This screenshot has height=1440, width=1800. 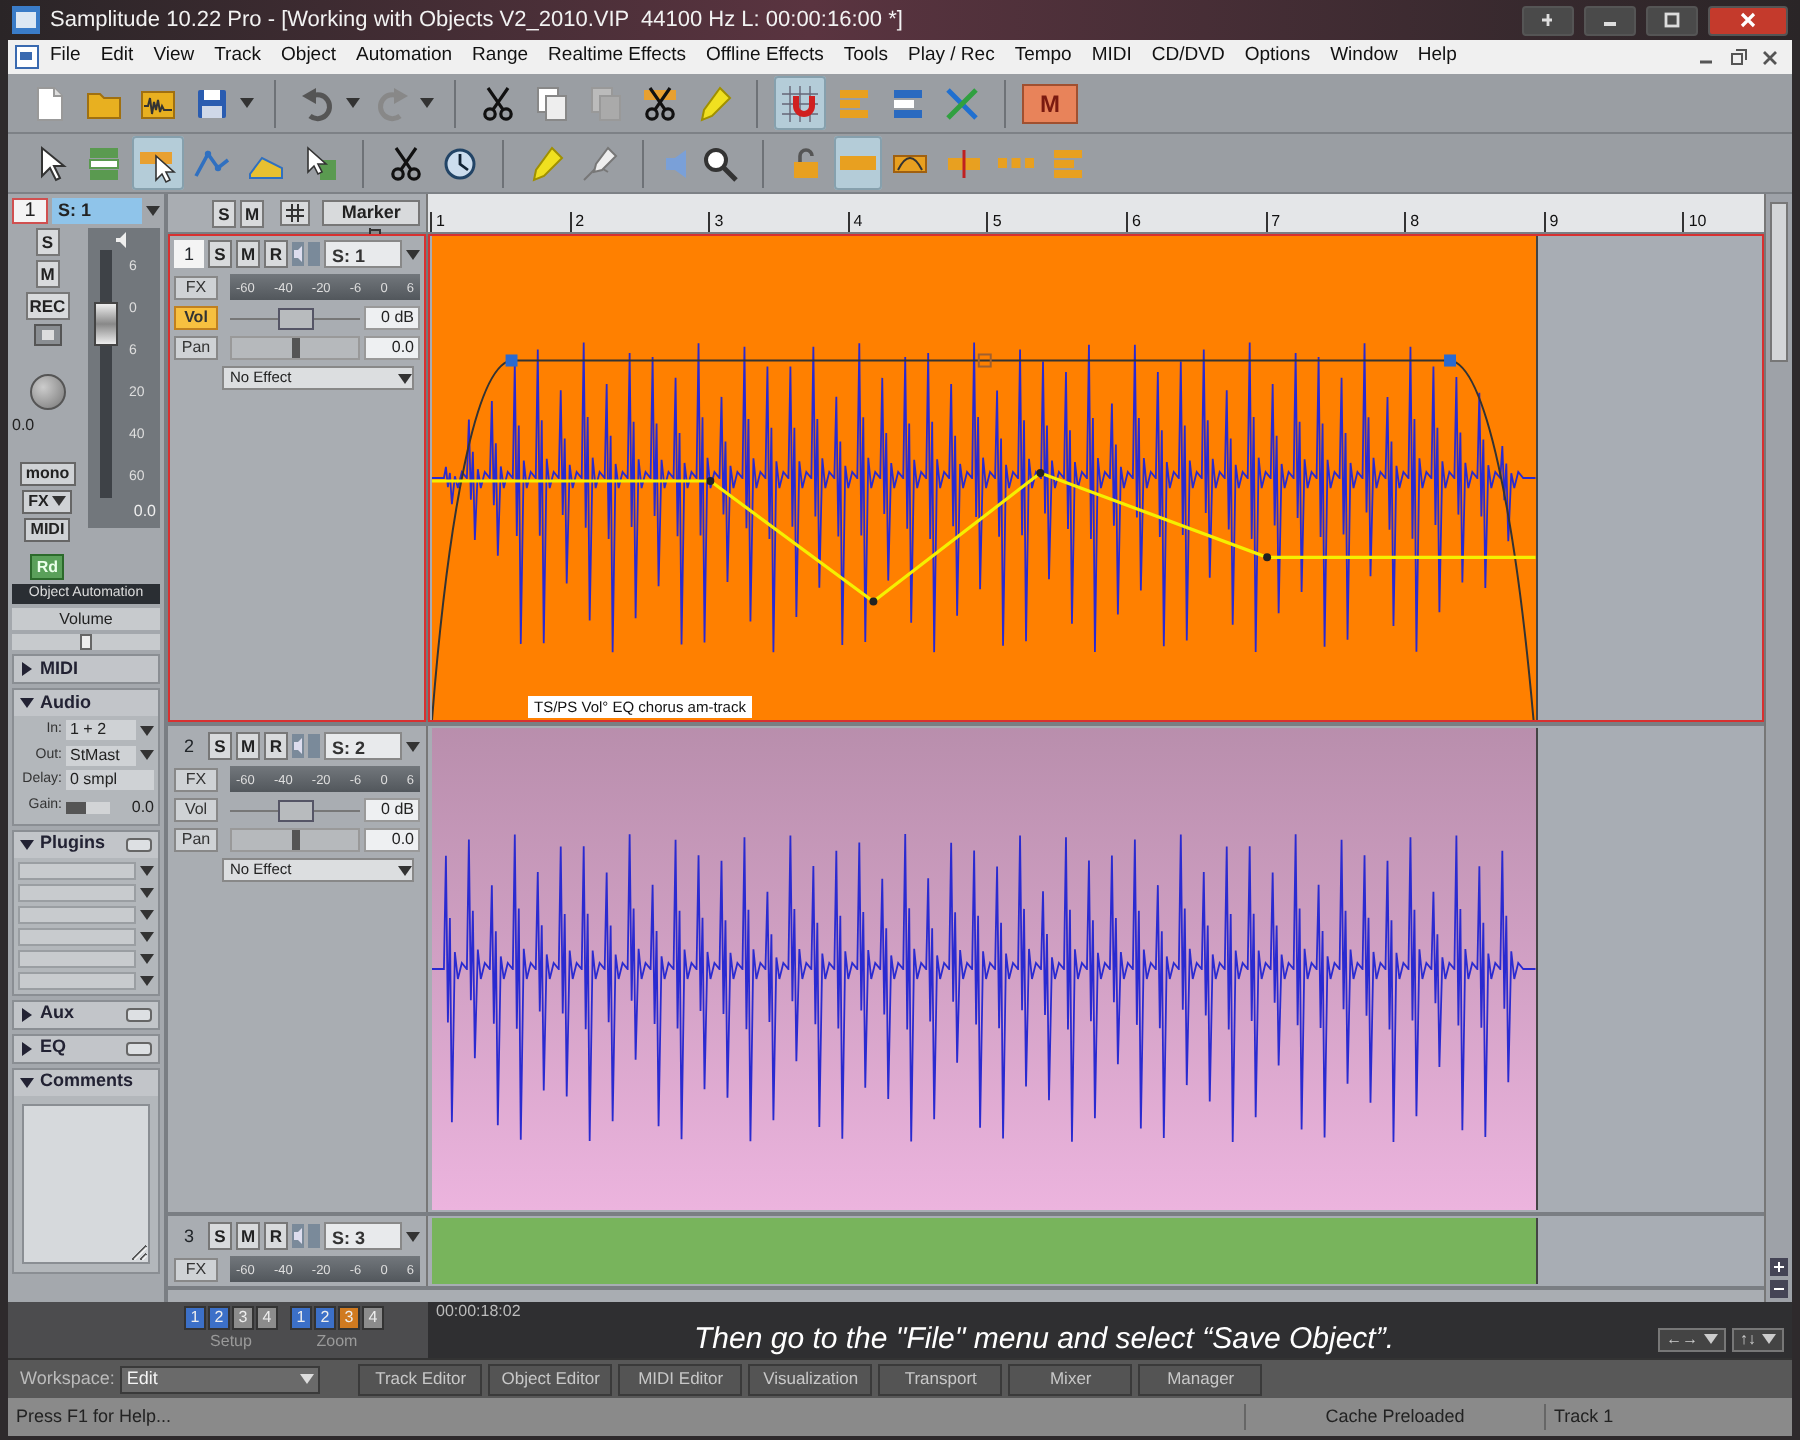 I want to click on menu-item: View, so click(x=174, y=57).